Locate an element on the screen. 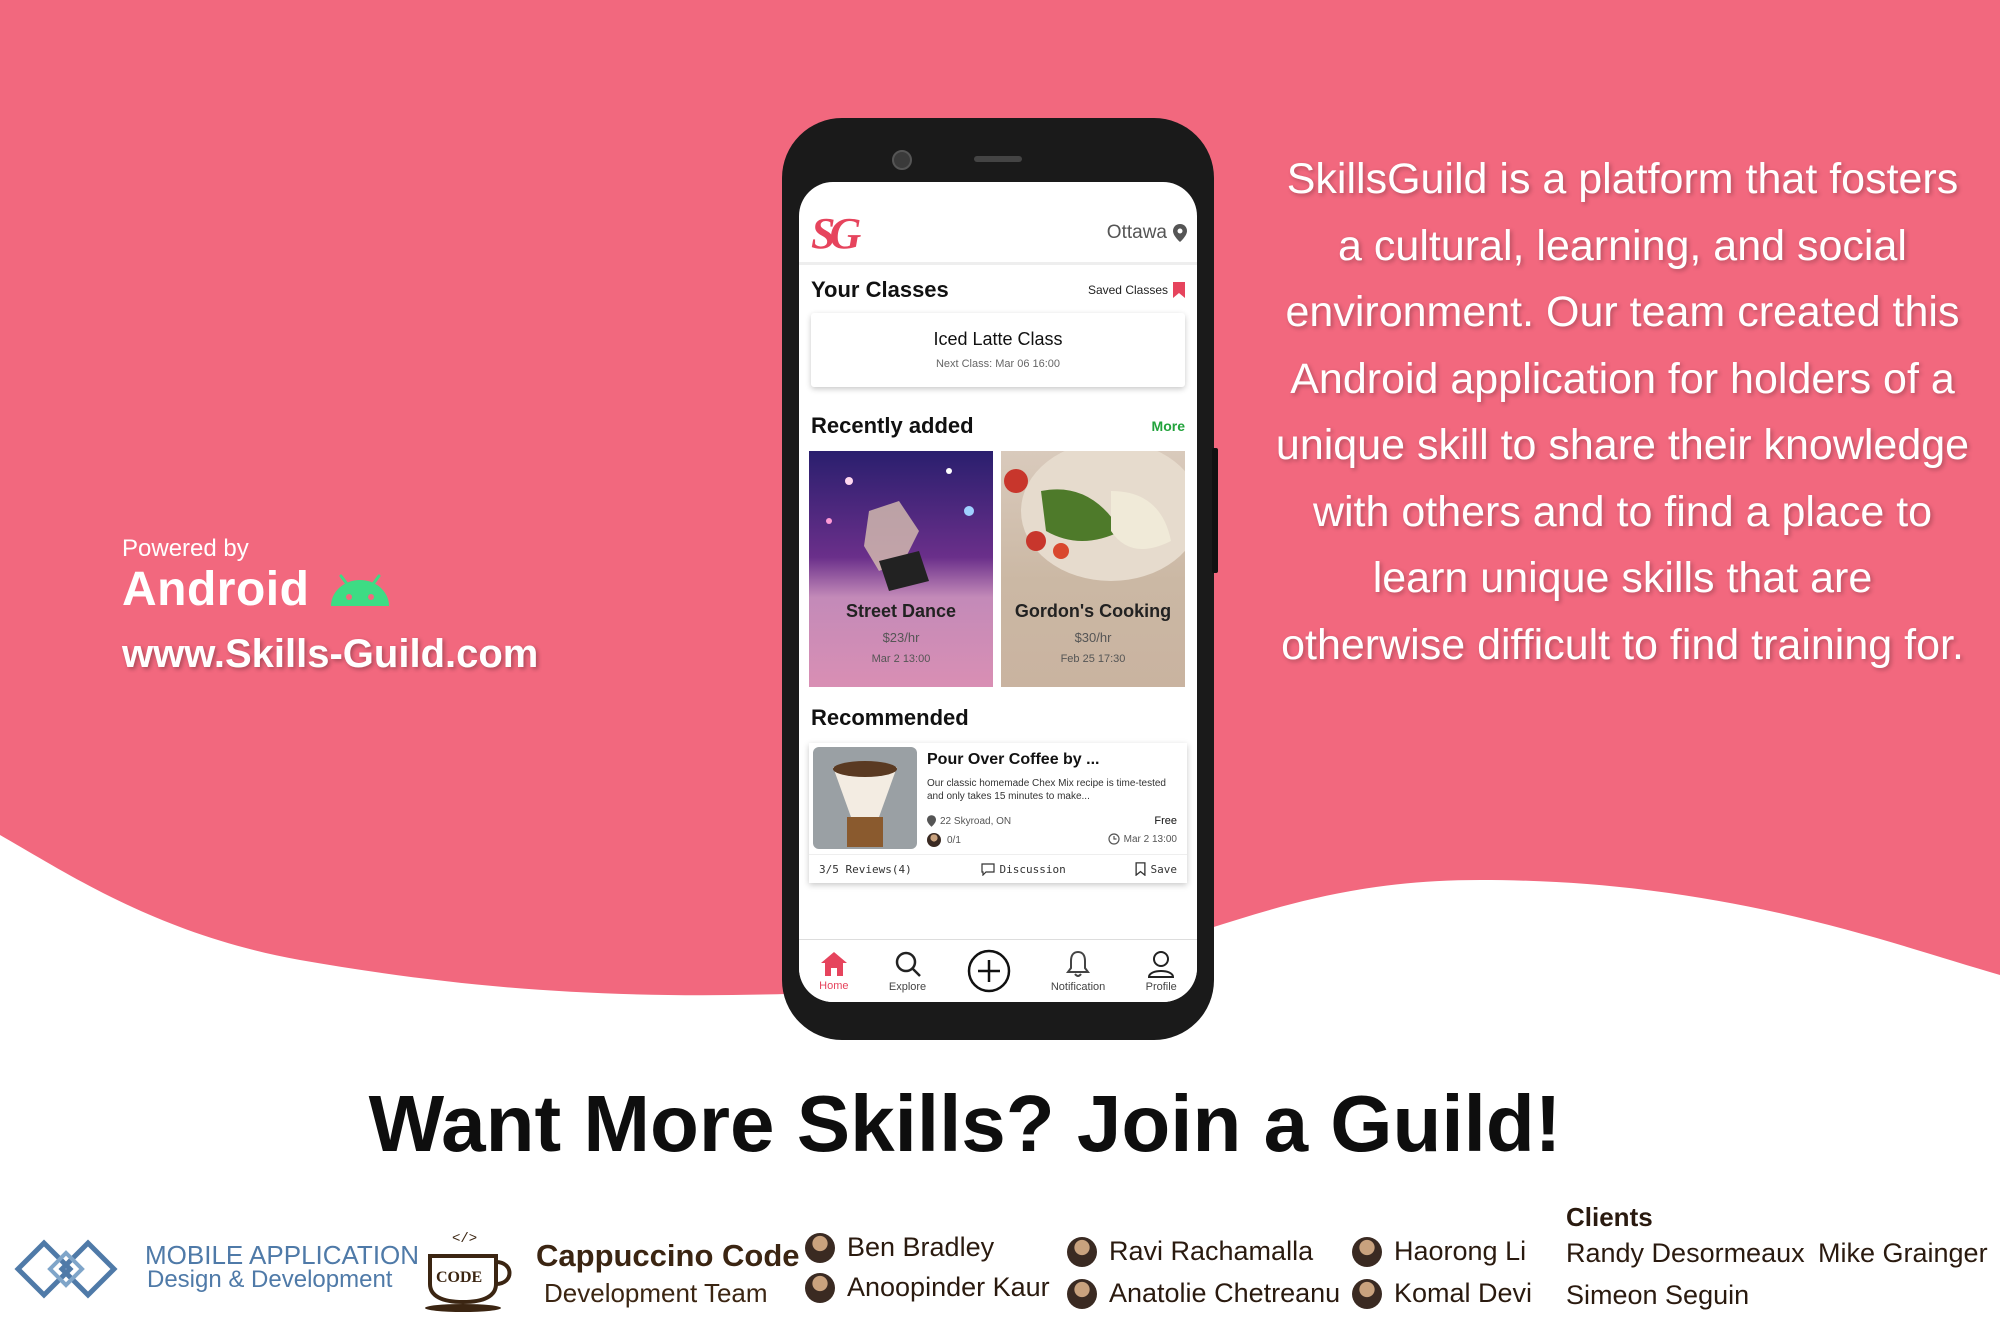 This screenshot has height=1333, width=2000. recent-card-title: Street Dance is located at coordinates (901, 611).